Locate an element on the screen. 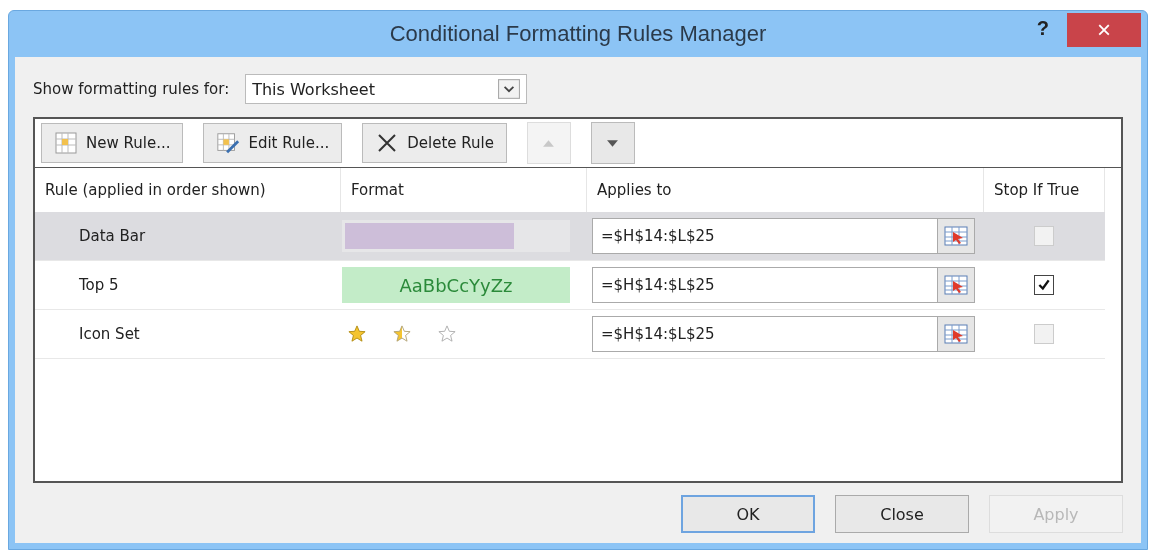  close-button: × is located at coordinates (1104, 30).